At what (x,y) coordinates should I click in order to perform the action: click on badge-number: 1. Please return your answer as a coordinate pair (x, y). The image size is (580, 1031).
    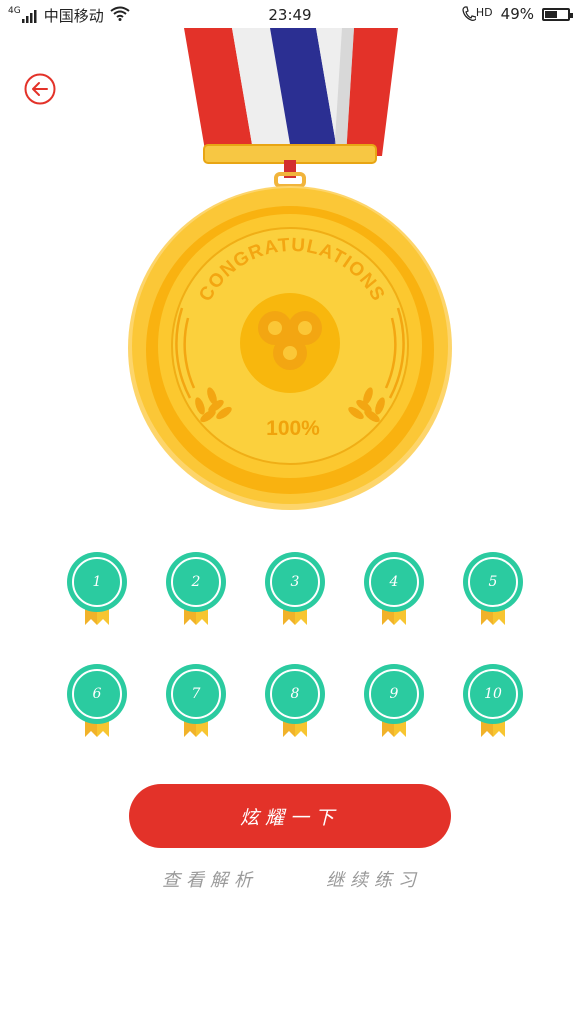
    Looking at the image, I should click on (97, 582).